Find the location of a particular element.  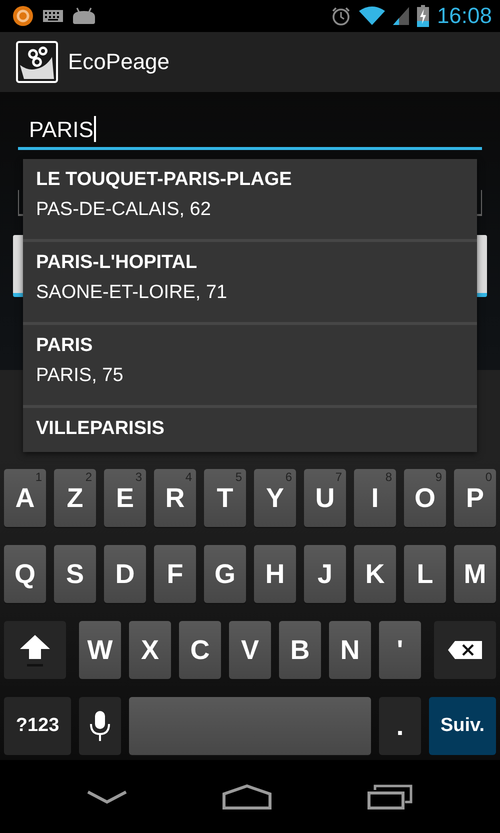

department-text: SAONE-ET-LOIRE, 71 is located at coordinates (132, 293).